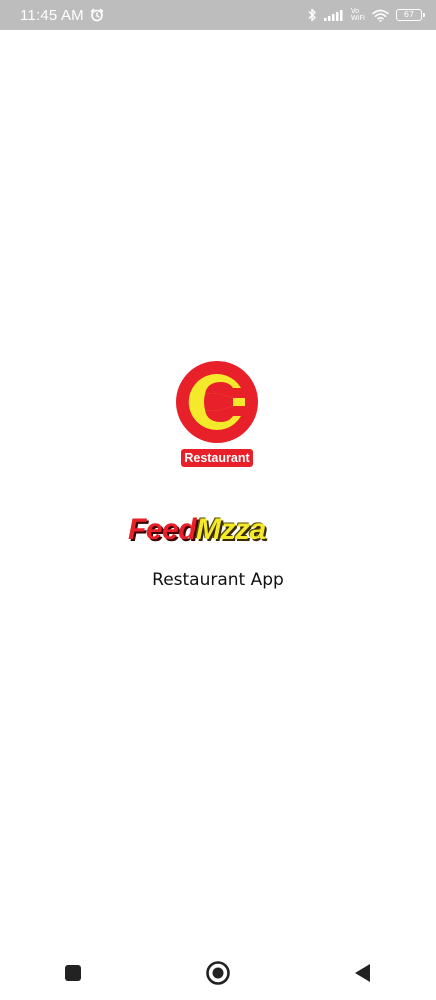 The image size is (436, 1000). Describe the element at coordinates (366, 15) in the screenshot. I see `status-right: Vo WiFi 67` at that location.